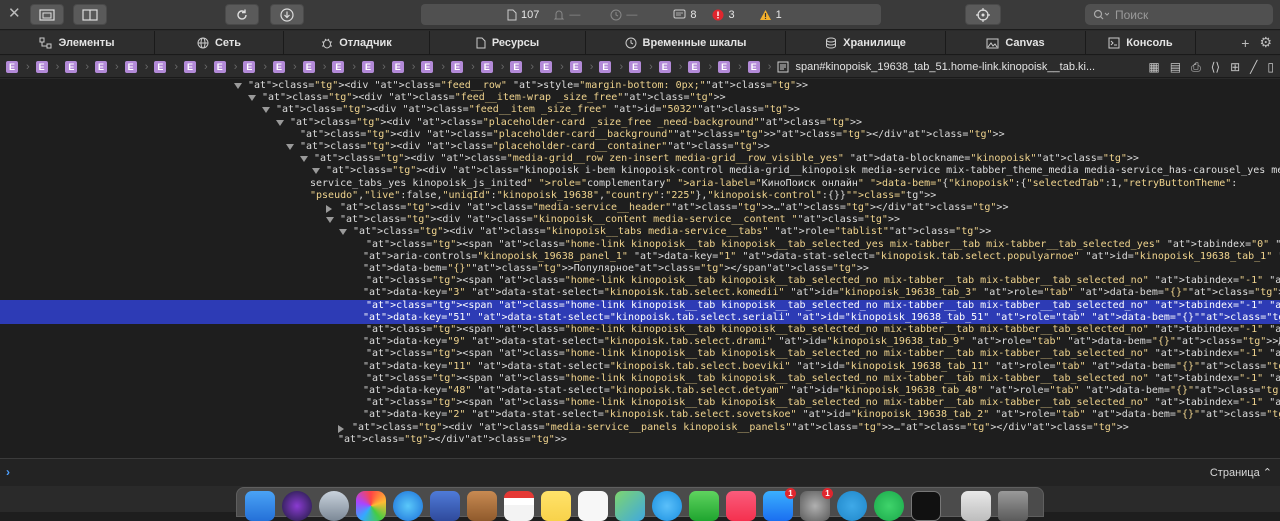 This screenshot has width=1280, height=521. What do you see at coordinates (852, 506) in the screenshot?
I see `telegram-icon` at bounding box center [852, 506].